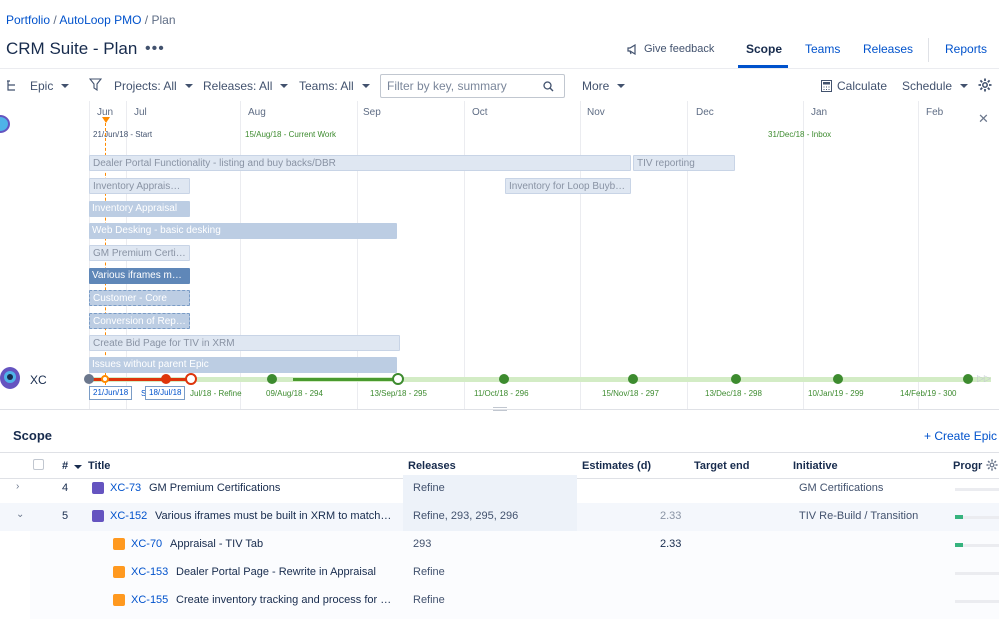 The width and height of the screenshot is (999, 619). I want to click on issue-key: XC-73, so click(125, 488).